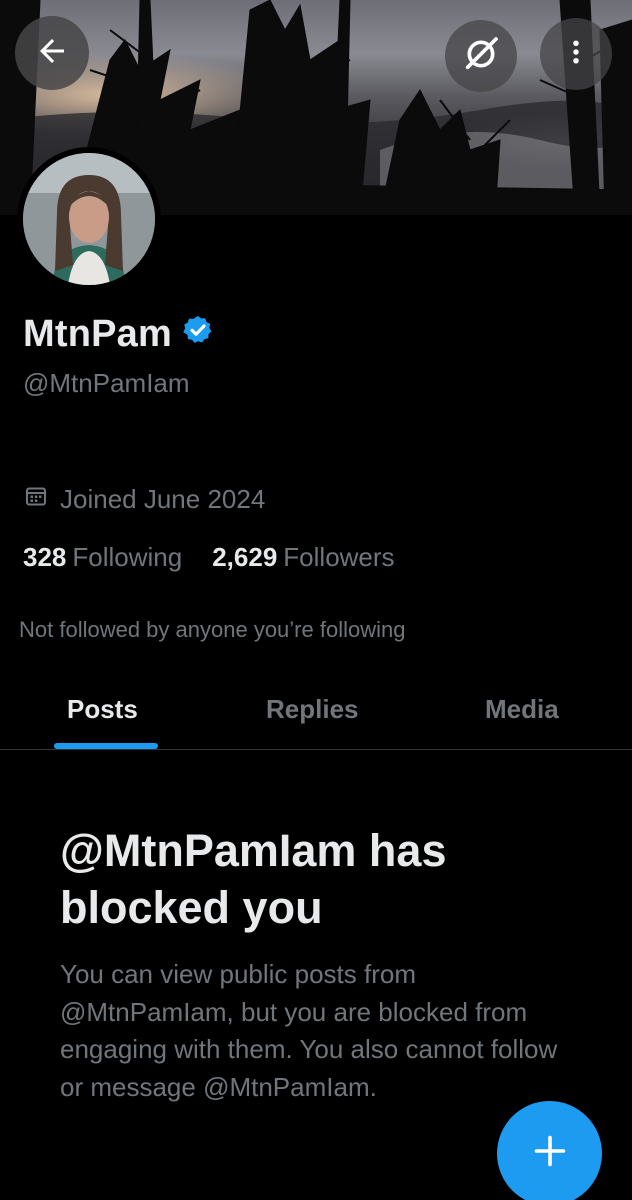 The height and width of the screenshot is (1200, 632). I want to click on avatar, so click(89, 219).